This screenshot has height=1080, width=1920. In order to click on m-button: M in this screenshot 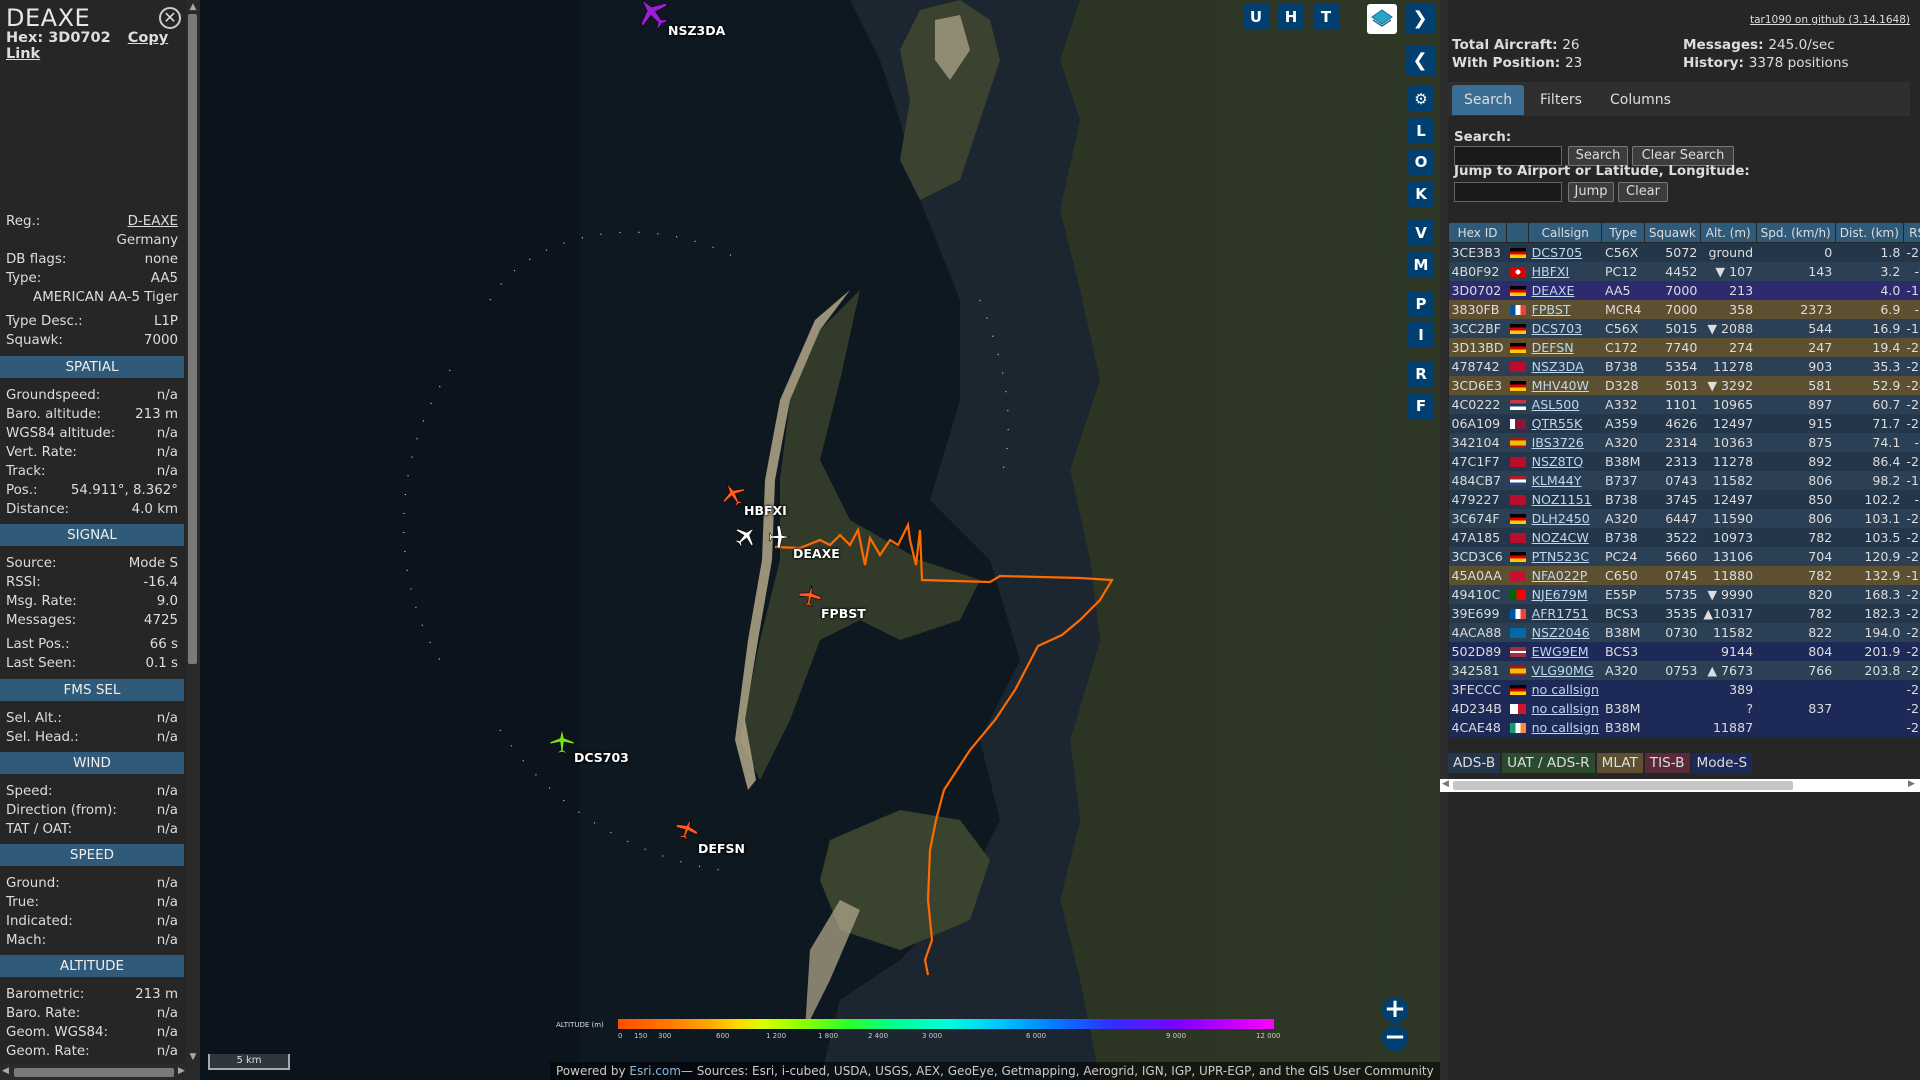, I will do `click(1421, 265)`.